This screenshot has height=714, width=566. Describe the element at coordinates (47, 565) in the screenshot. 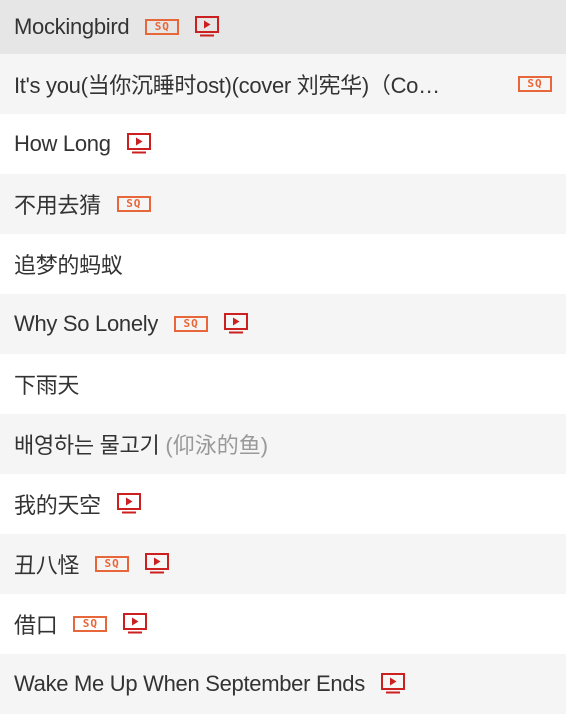

I see `song-title: 丑八怪` at that location.